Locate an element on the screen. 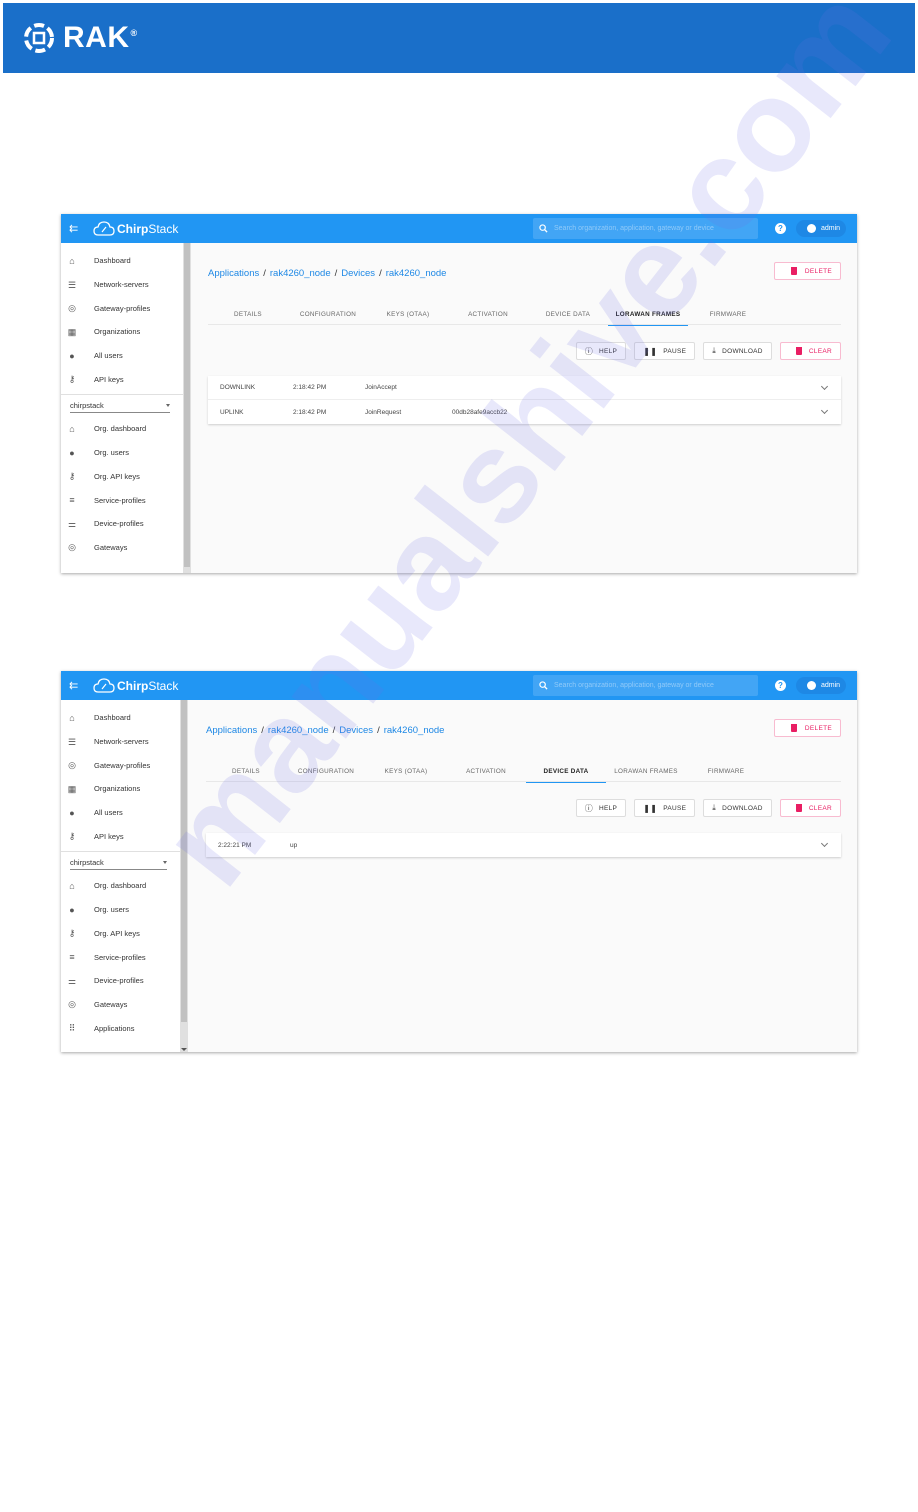 Image resolution: width=918 pixels, height=1512 pixels. frame-direction: DOWNLINK is located at coordinates (238, 387).